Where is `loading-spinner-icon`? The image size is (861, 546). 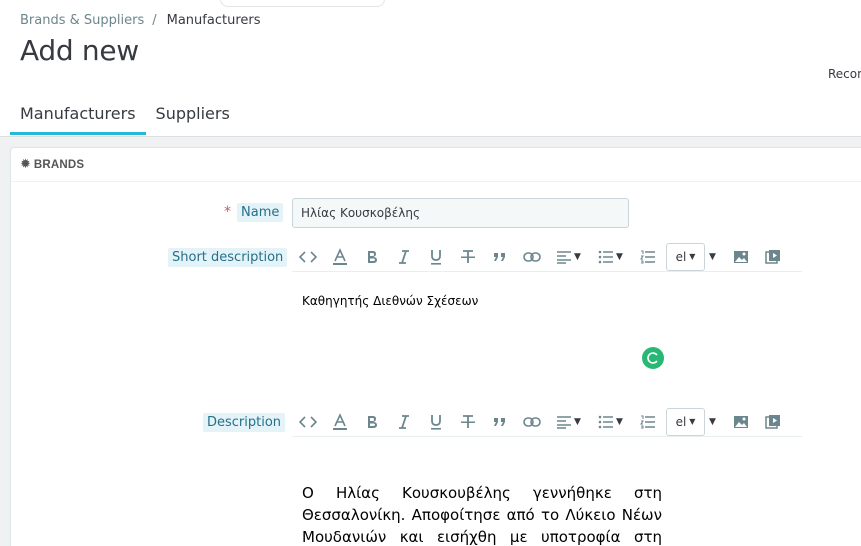 loading-spinner-icon is located at coordinates (653, 358).